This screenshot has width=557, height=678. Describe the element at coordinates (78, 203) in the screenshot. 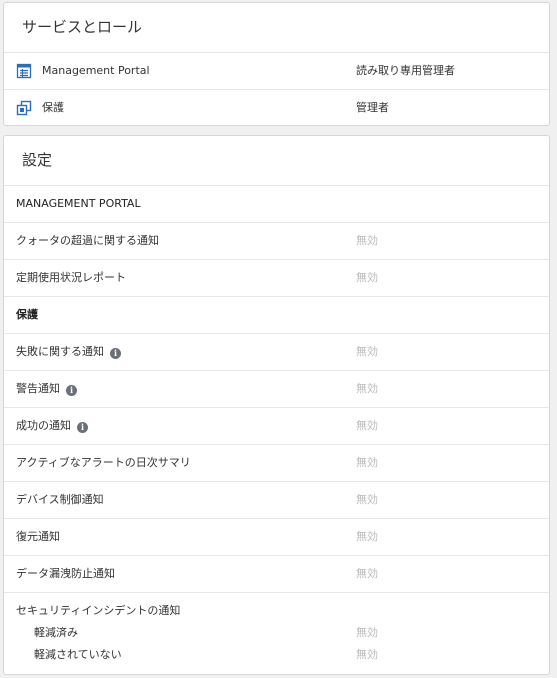

I see `section-label: MANAGEMENT PORTAL` at that location.